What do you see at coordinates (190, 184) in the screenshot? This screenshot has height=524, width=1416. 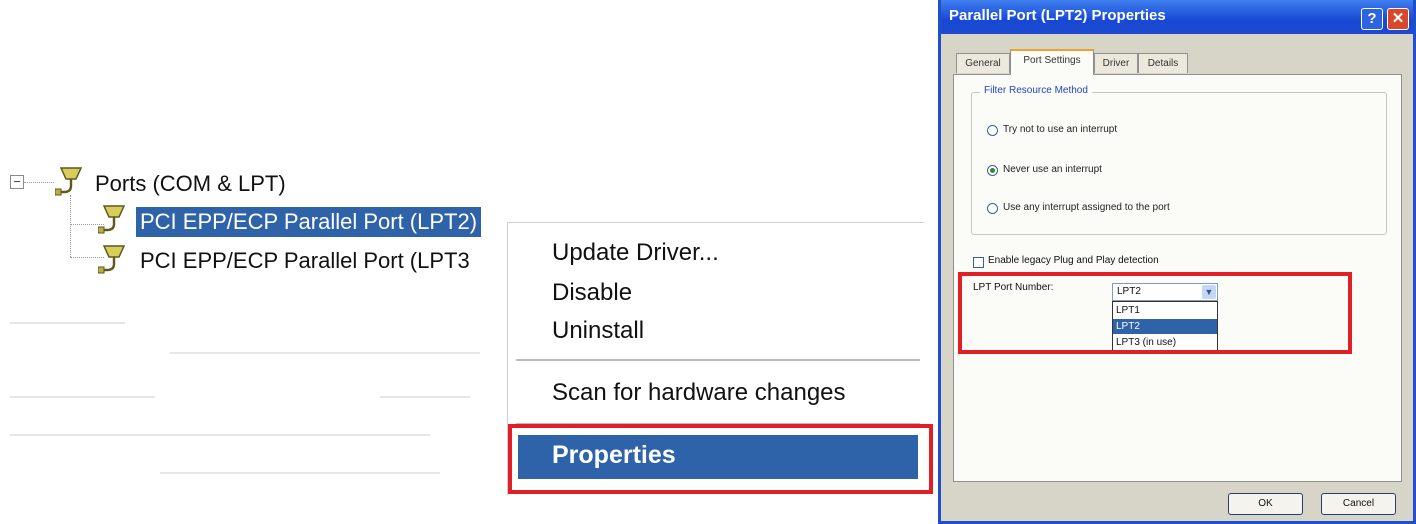 I see `ports-category-label: Ports (COM & LPT)` at bounding box center [190, 184].